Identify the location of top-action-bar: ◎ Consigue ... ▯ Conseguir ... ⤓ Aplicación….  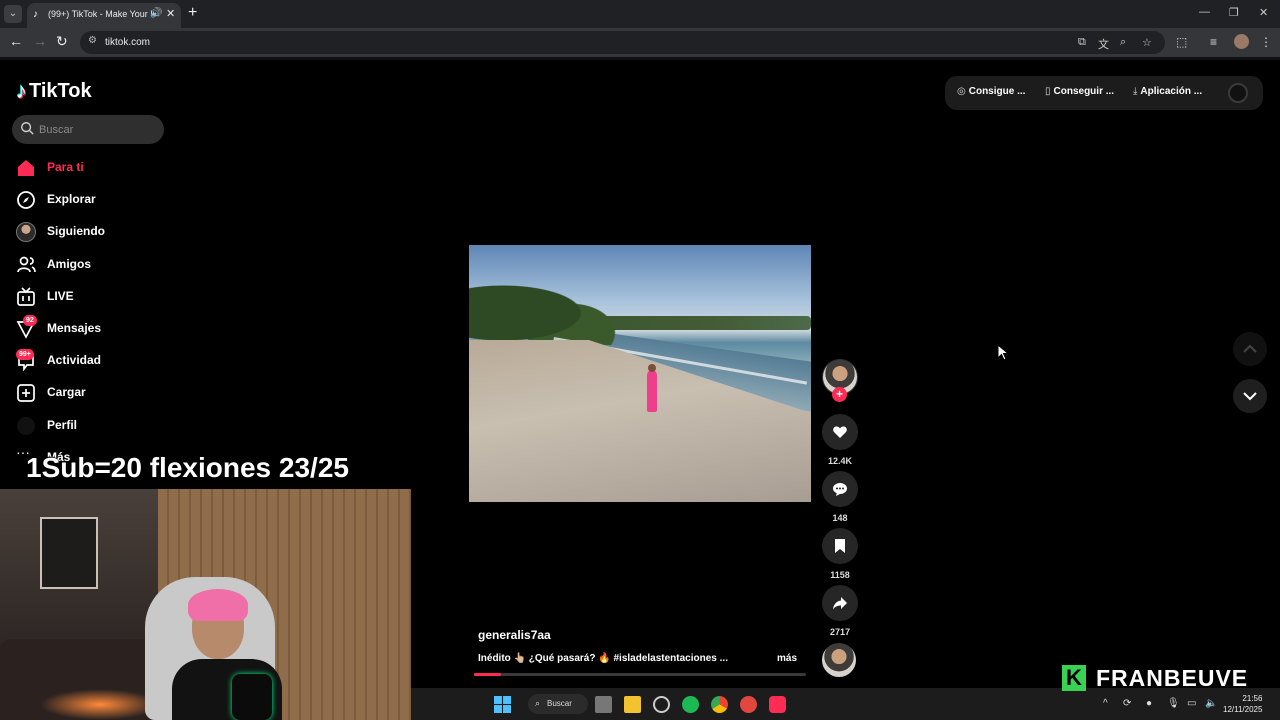
(1104, 93).